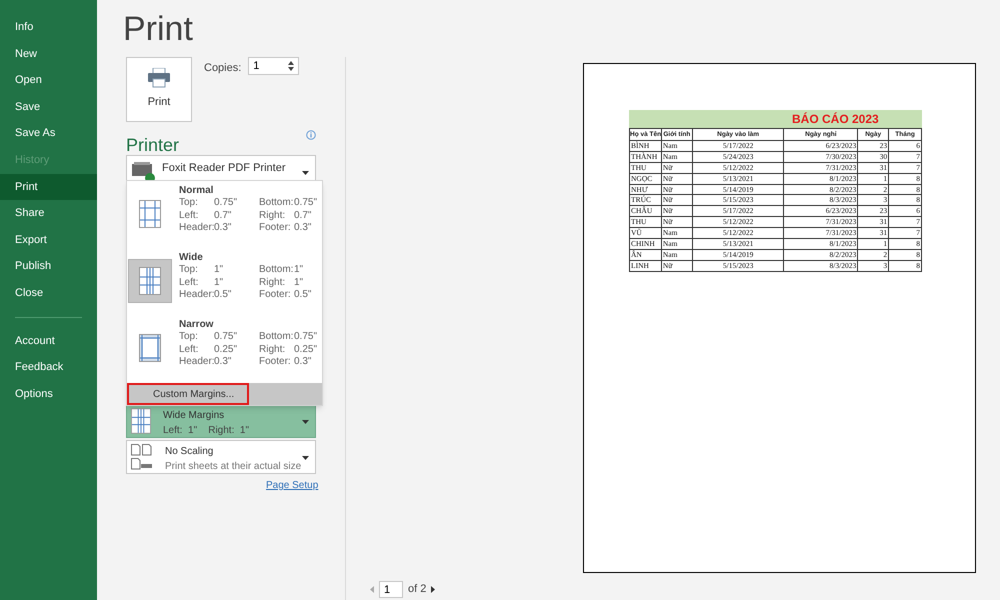 The image size is (1000, 600). I want to click on page-setup-link: Page Setup, so click(292, 485).